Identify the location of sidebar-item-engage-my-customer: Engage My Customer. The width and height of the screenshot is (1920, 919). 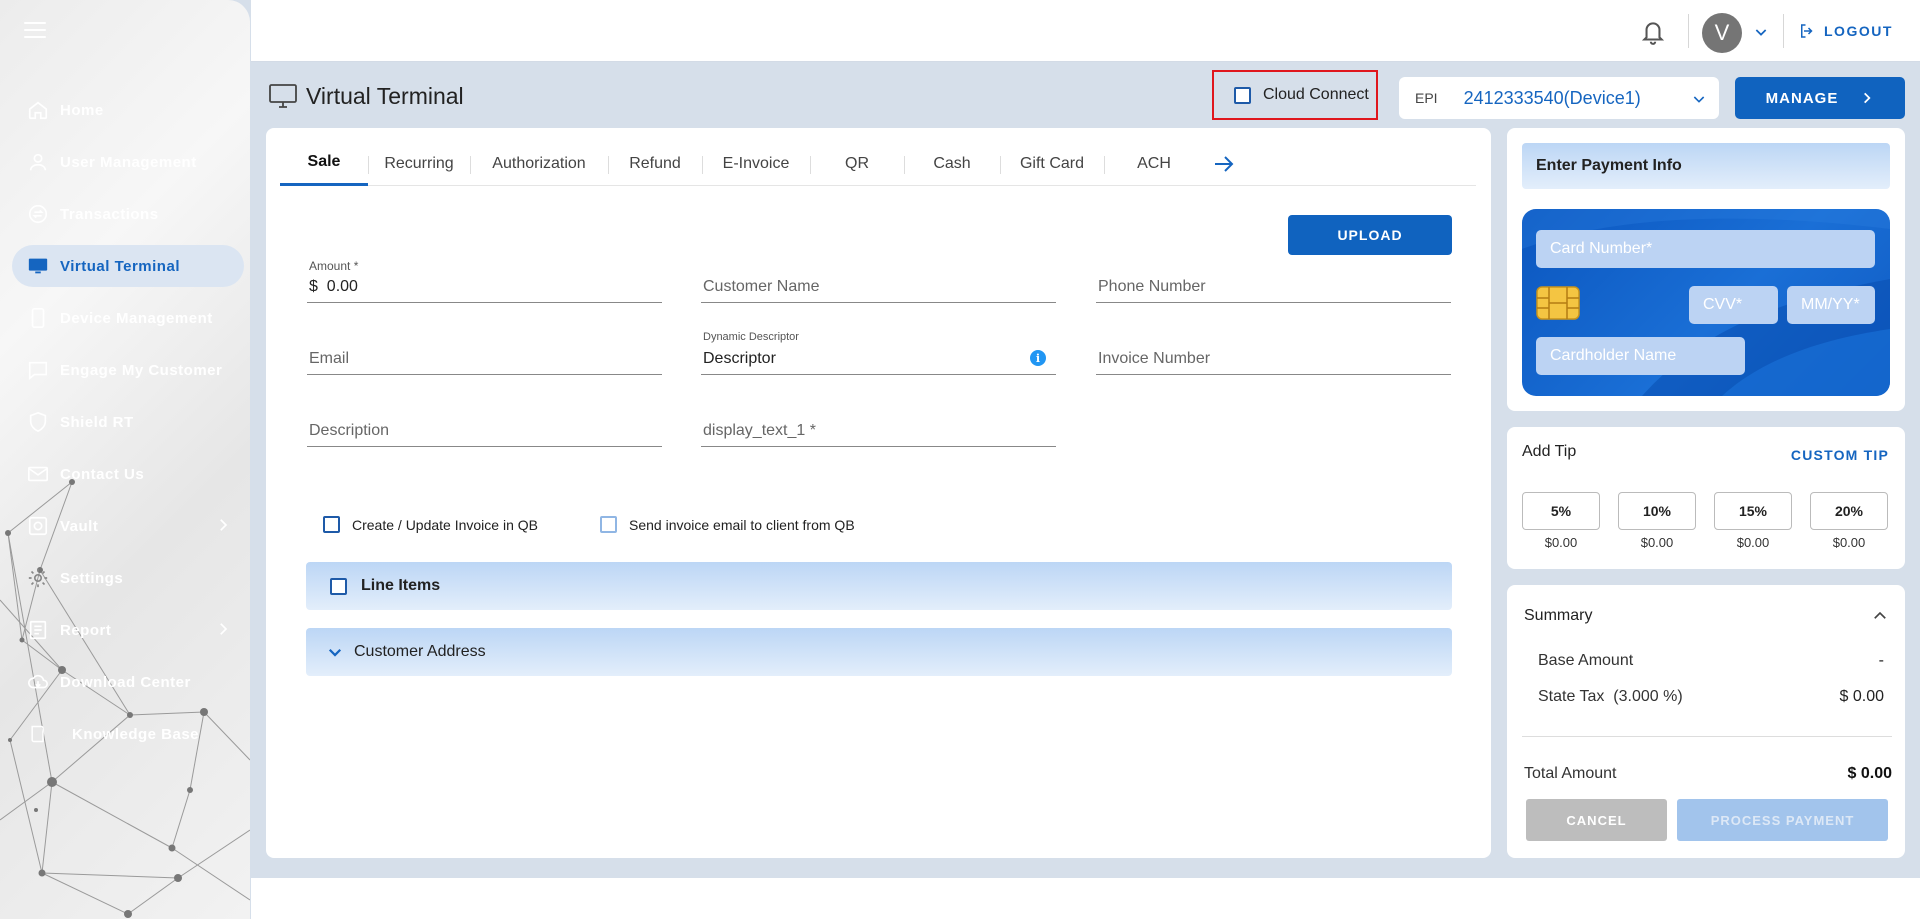
(128, 370).